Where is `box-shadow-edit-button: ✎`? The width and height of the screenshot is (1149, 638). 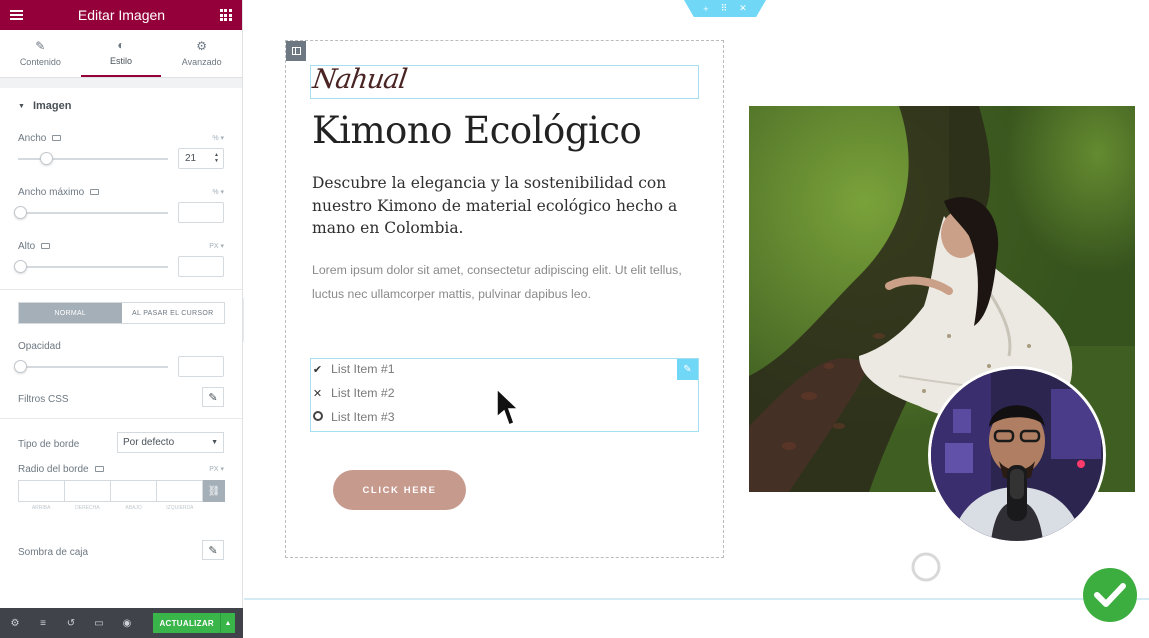
box-shadow-edit-button: ✎ is located at coordinates (213, 550).